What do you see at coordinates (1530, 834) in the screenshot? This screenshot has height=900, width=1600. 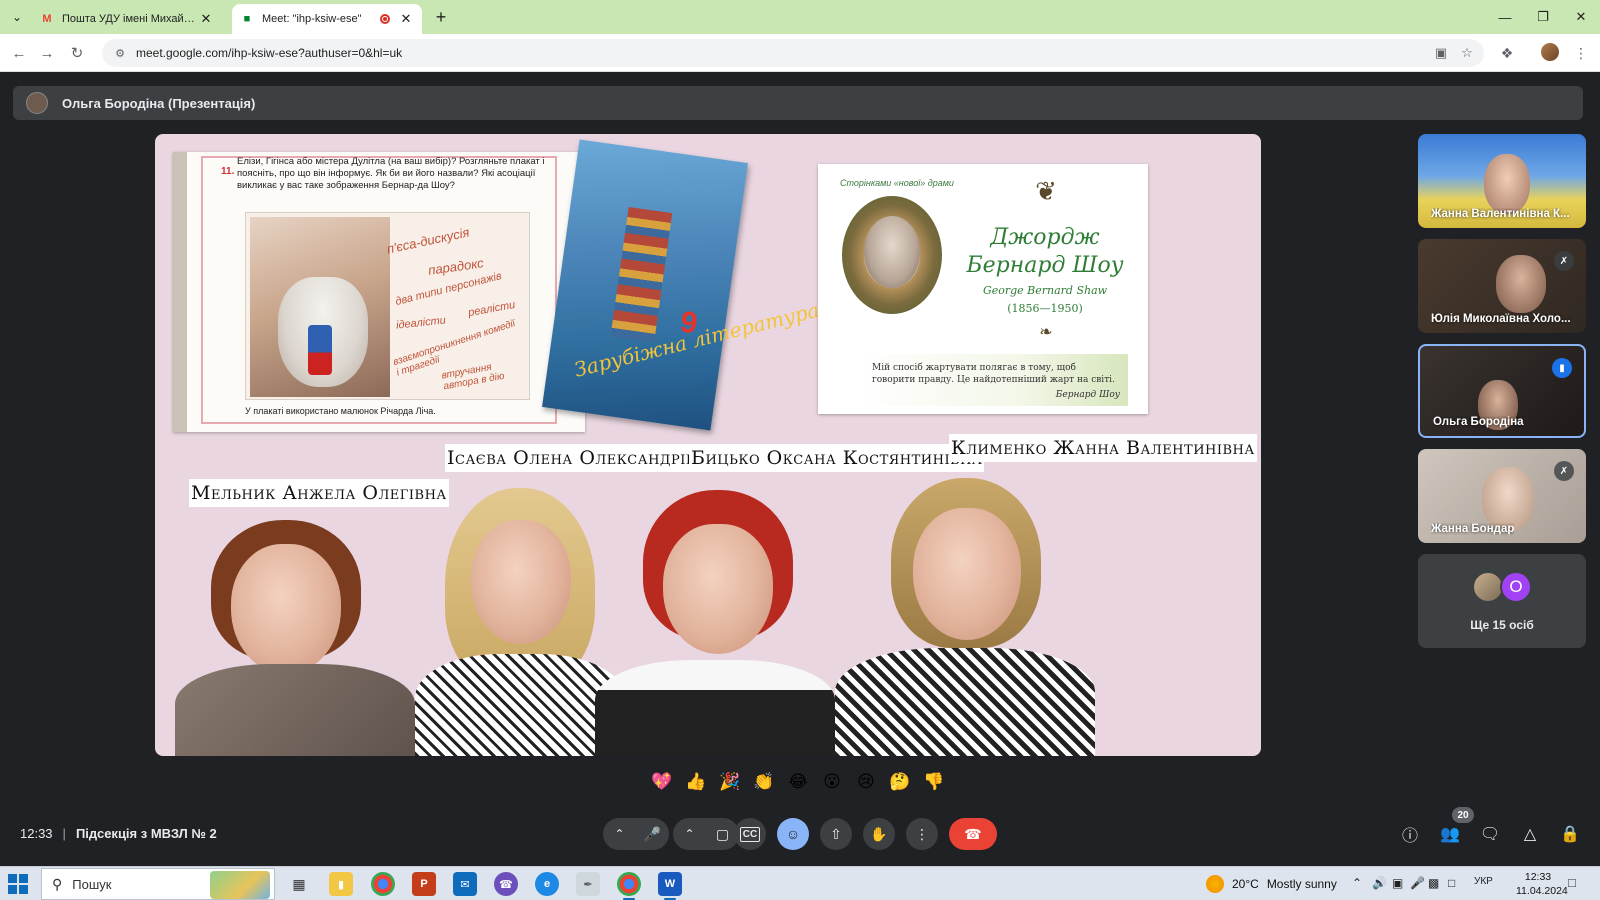 I see `activities-icon: △` at bounding box center [1530, 834].